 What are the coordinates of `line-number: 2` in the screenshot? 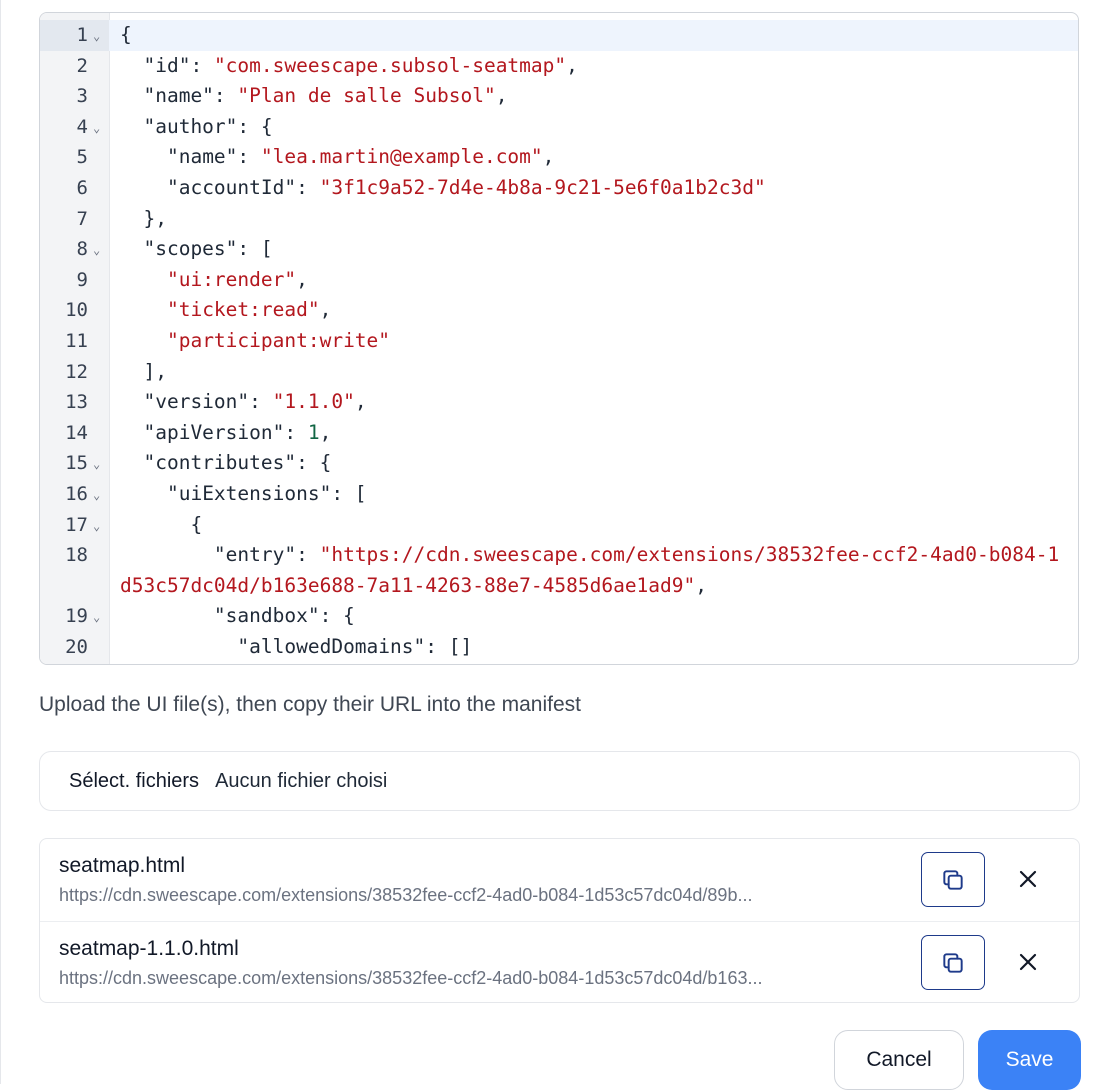 It's located at (82, 65).